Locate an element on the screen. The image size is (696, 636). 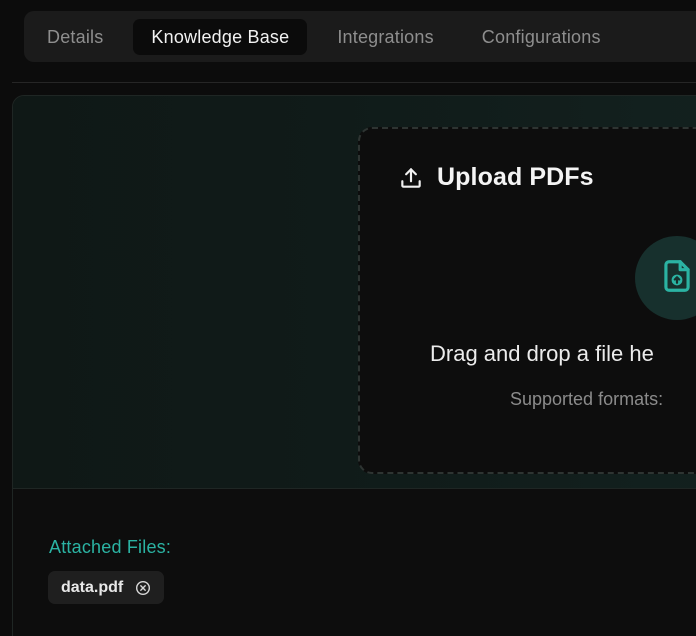
tab-integrations: Integrations is located at coordinates (385, 37).